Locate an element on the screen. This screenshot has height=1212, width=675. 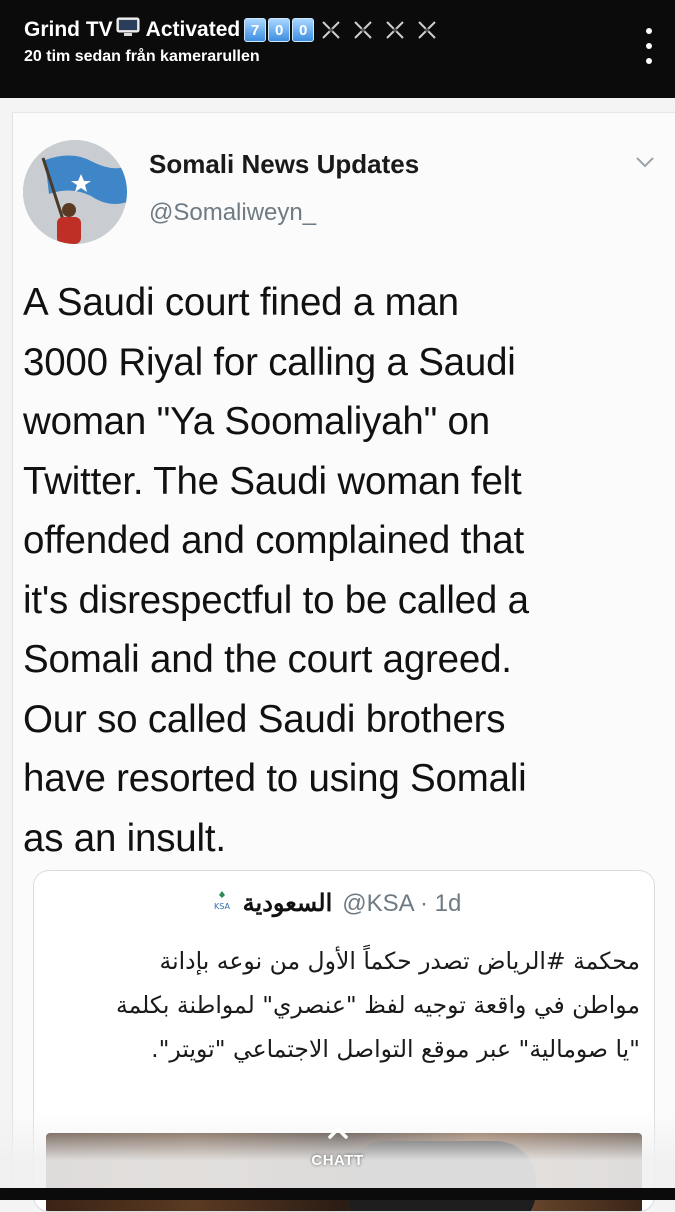
tweet-line: have resorted to using Somali is located at coordinates (275, 778).